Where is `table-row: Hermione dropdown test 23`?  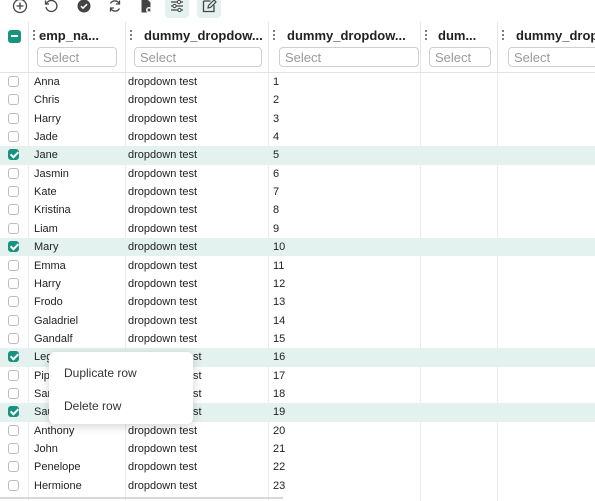 table-row: Hermione dropdown test 23 is located at coordinates (297, 486).